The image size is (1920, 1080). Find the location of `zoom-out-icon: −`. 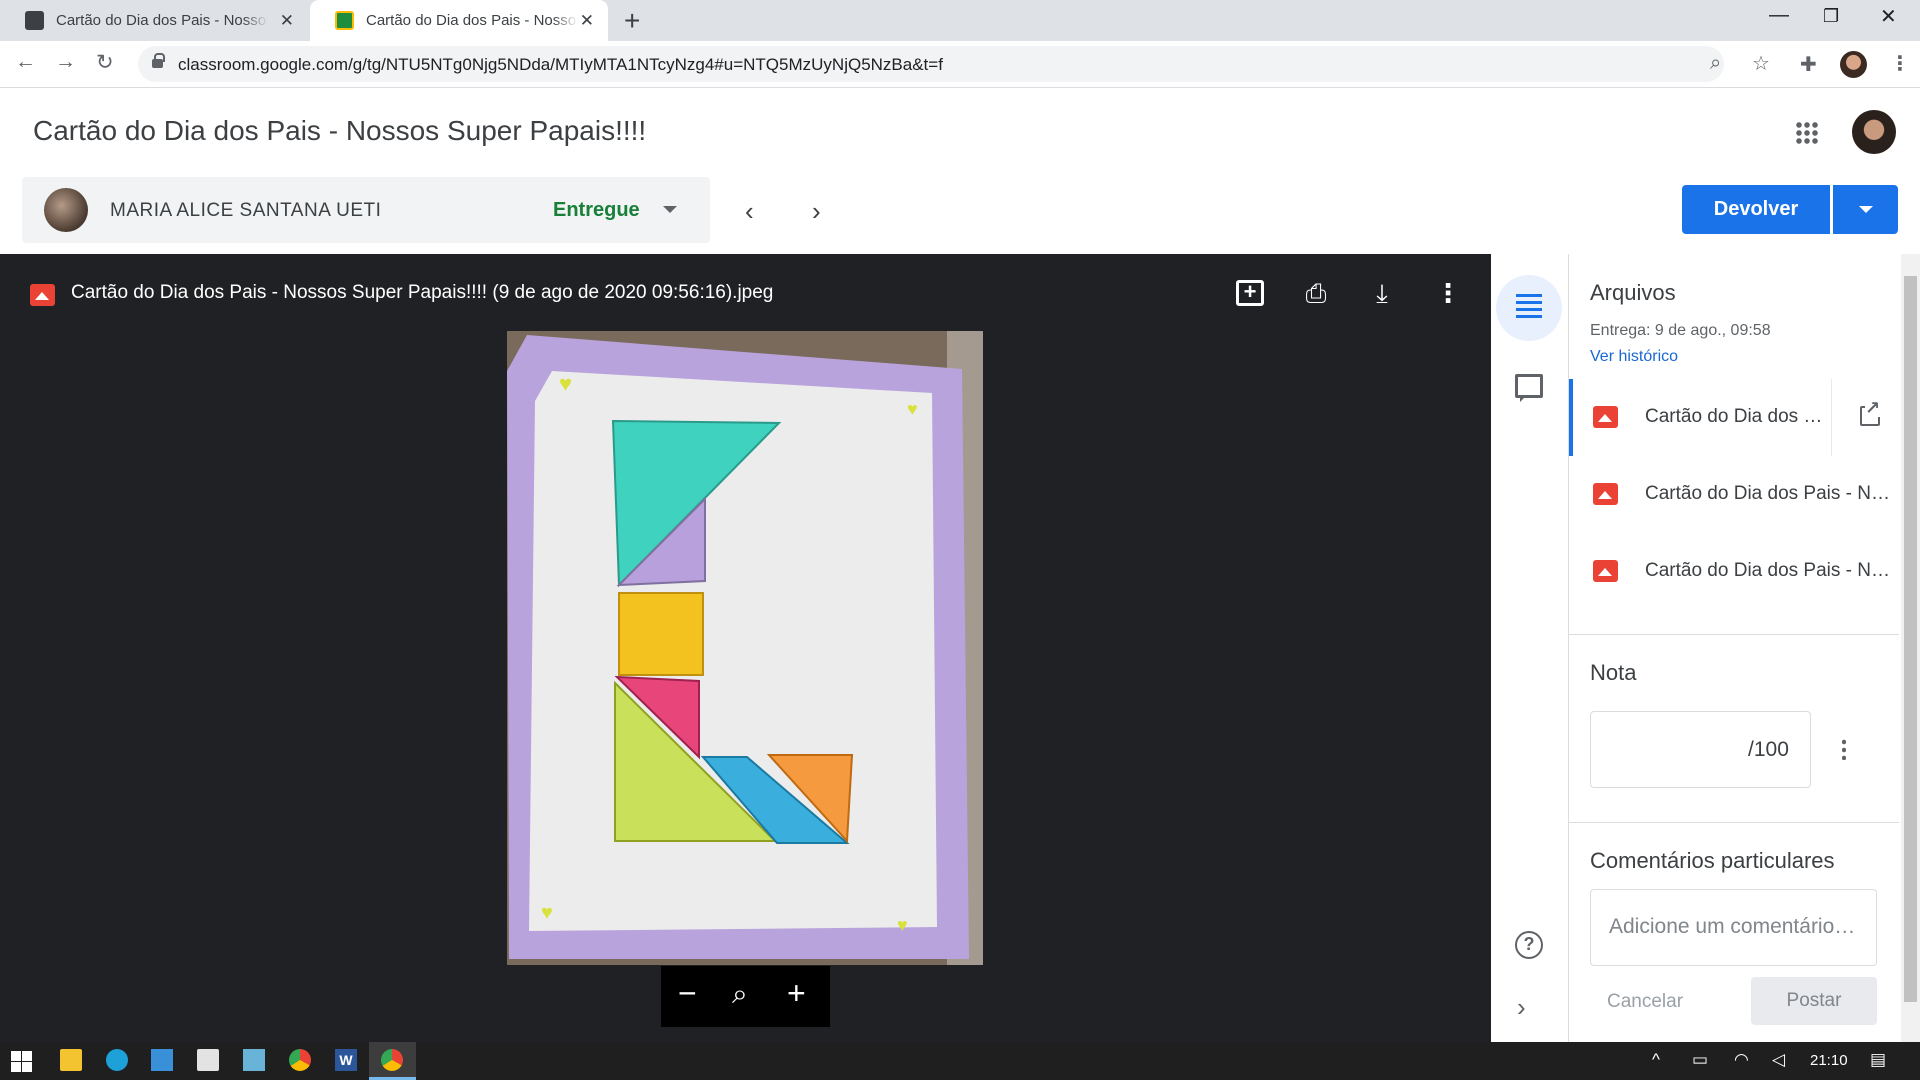

zoom-out-icon: − is located at coordinates (687, 993).